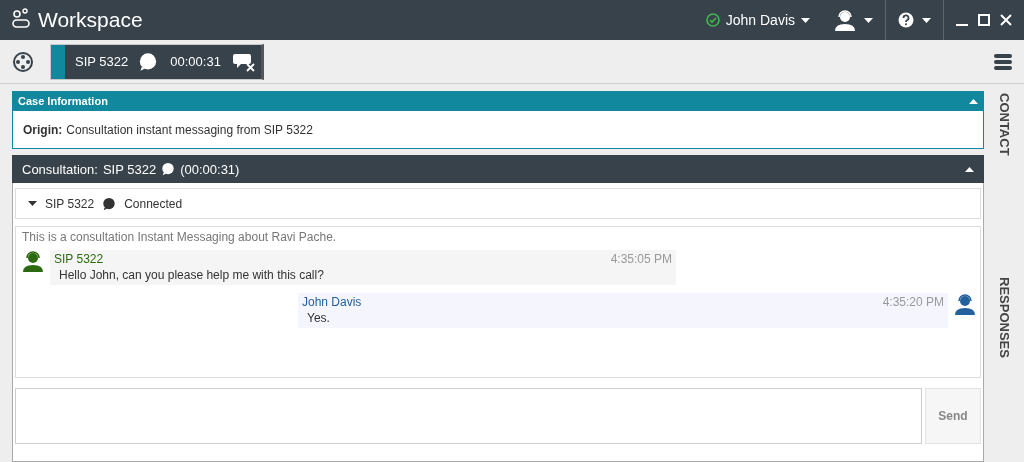 The width and height of the screenshot is (1024, 462). I want to click on message-text: Yes., so click(318, 318).